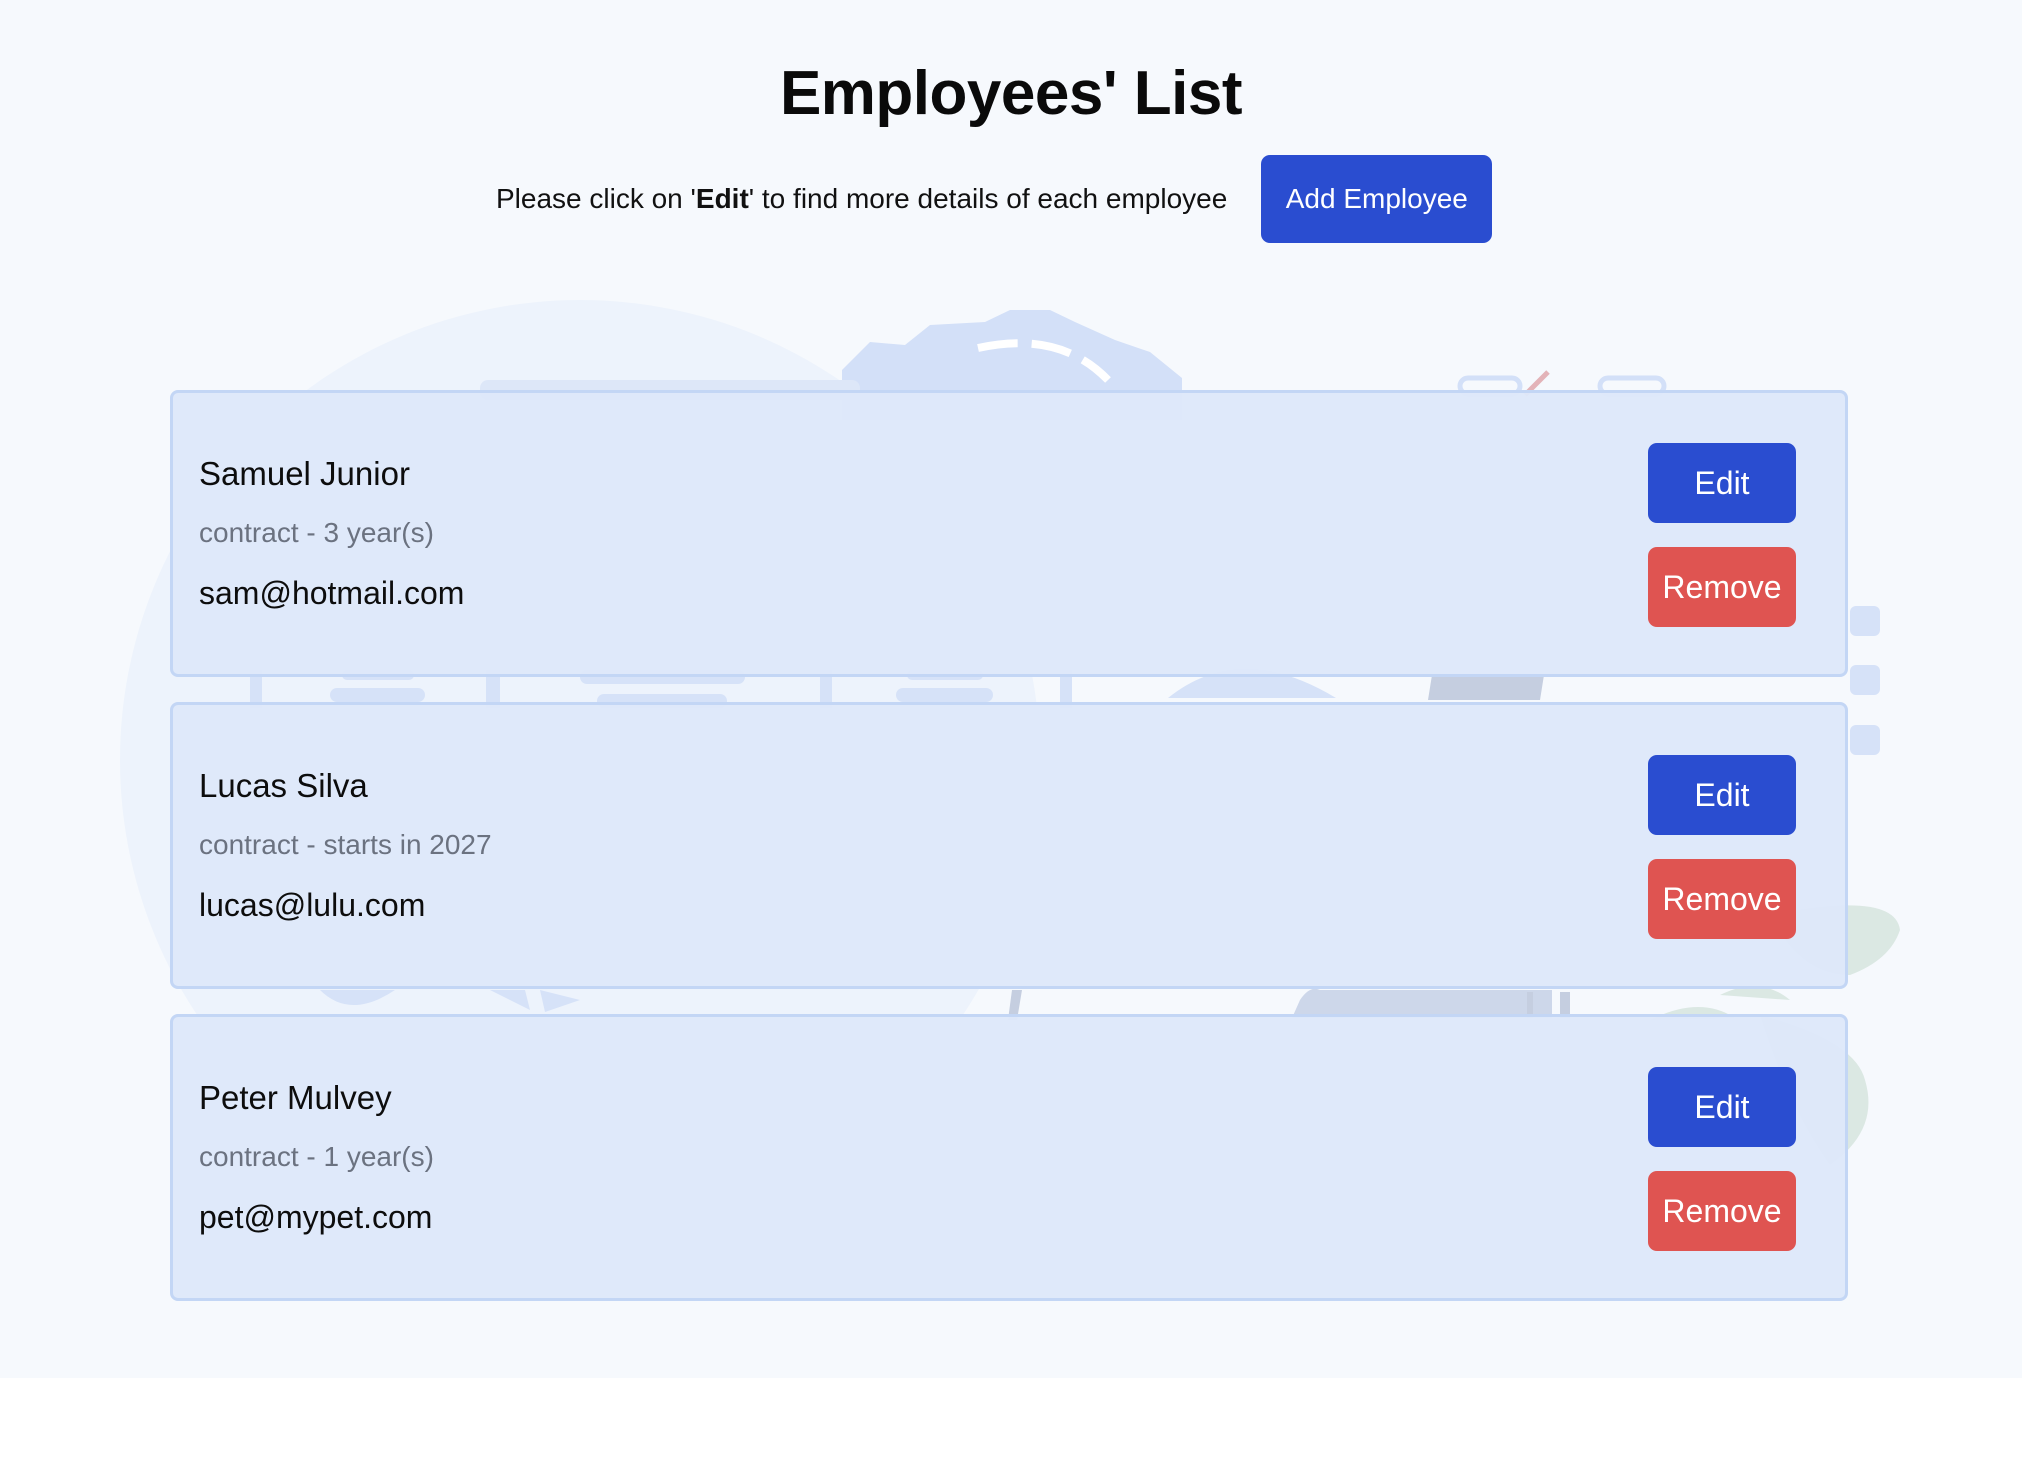  I want to click on employee-email: sam@hotmail.com, so click(332, 593).